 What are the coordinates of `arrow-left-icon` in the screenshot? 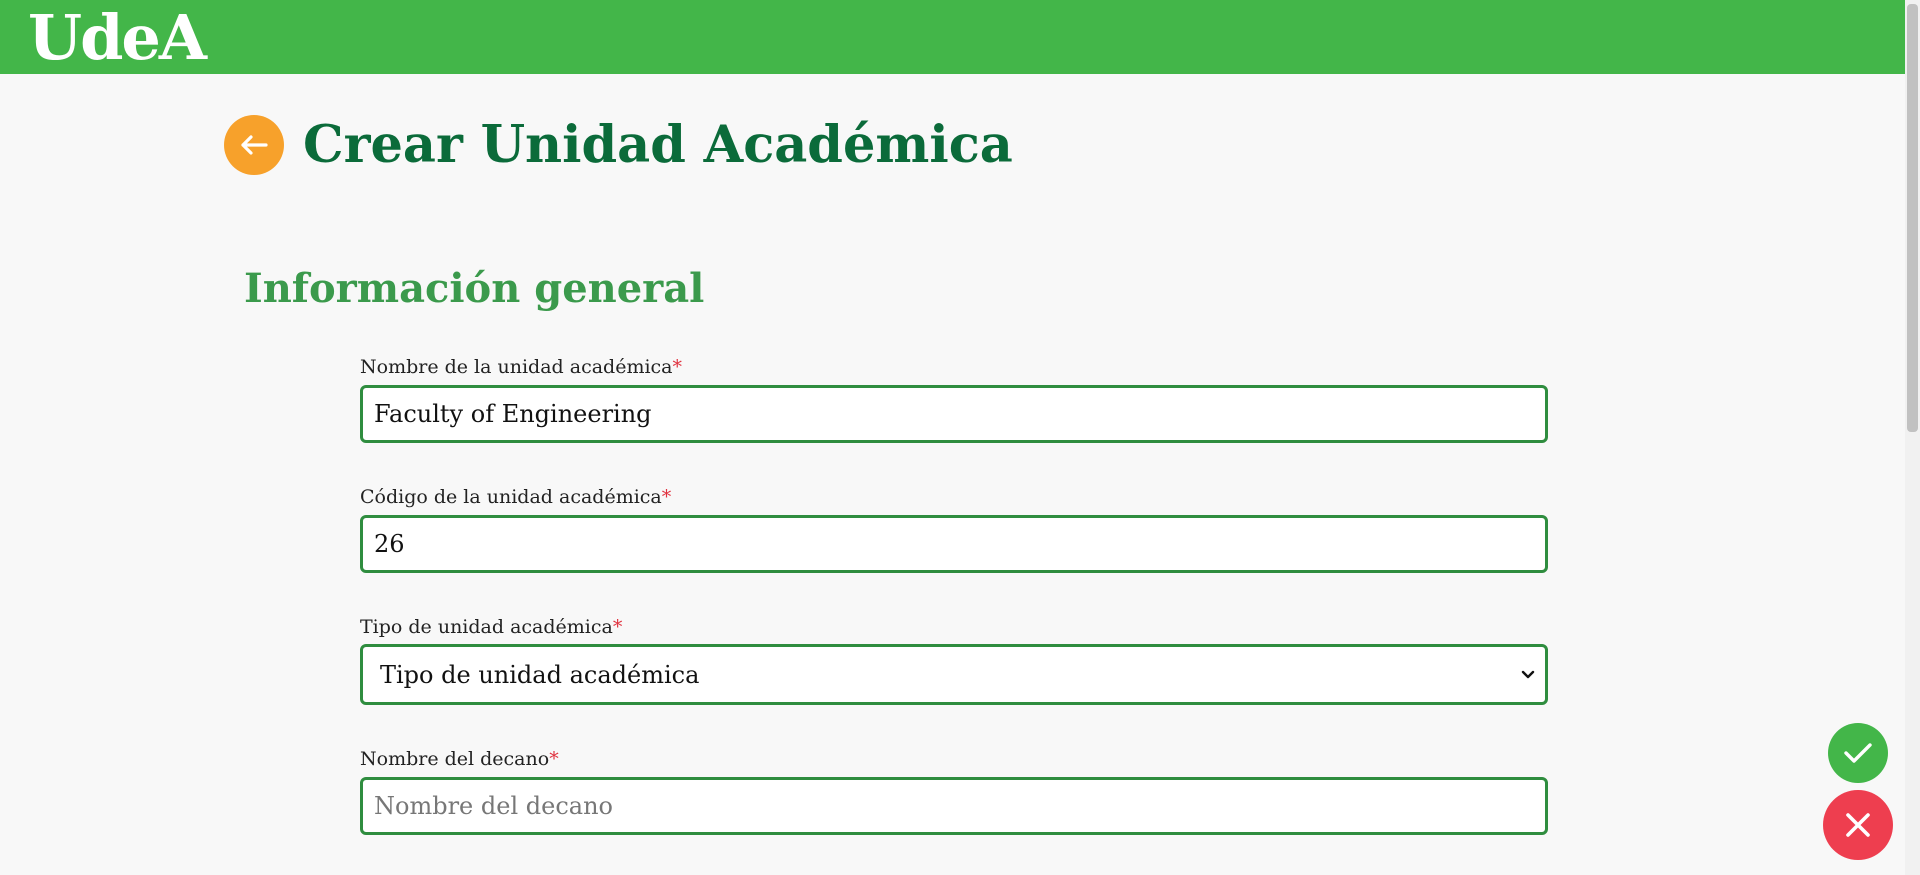 It's located at (254, 145).